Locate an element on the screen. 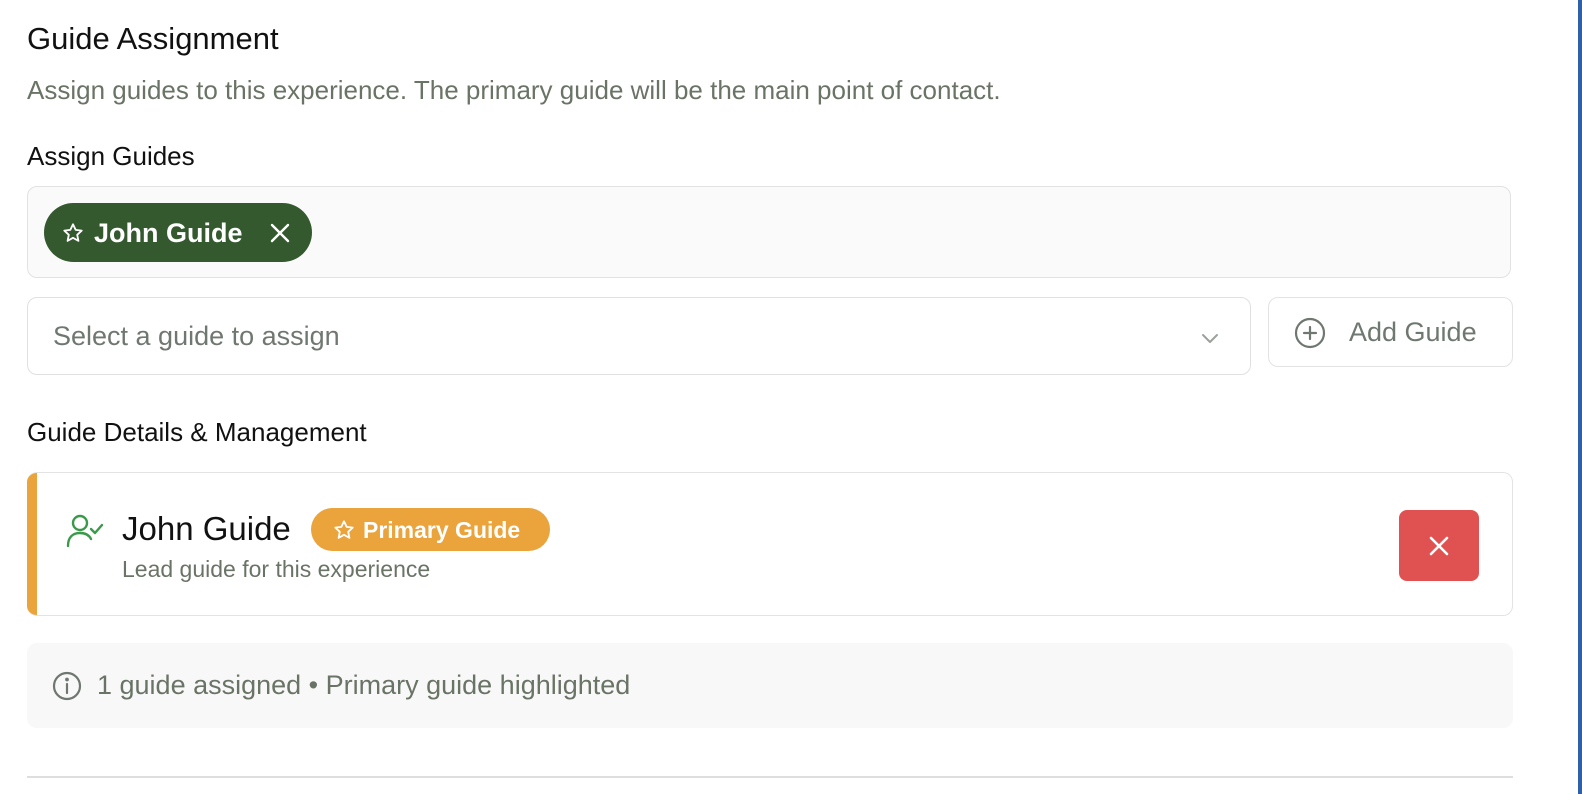  add-guide-label: Add Guide is located at coordinates (1413, 332).